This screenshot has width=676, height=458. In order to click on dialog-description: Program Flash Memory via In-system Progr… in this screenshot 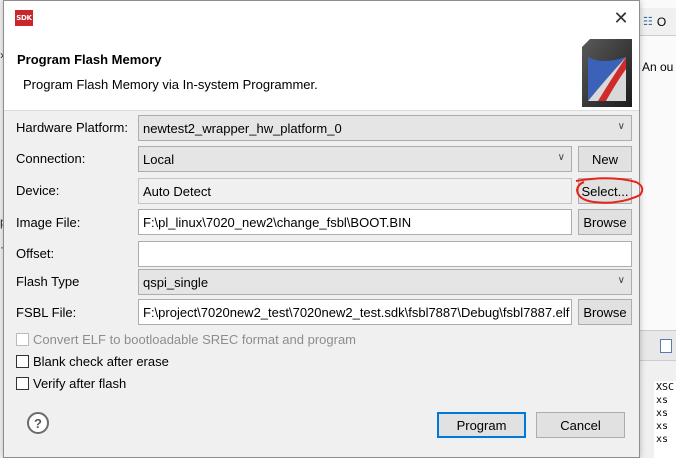, I will do `click(170, 84)`.